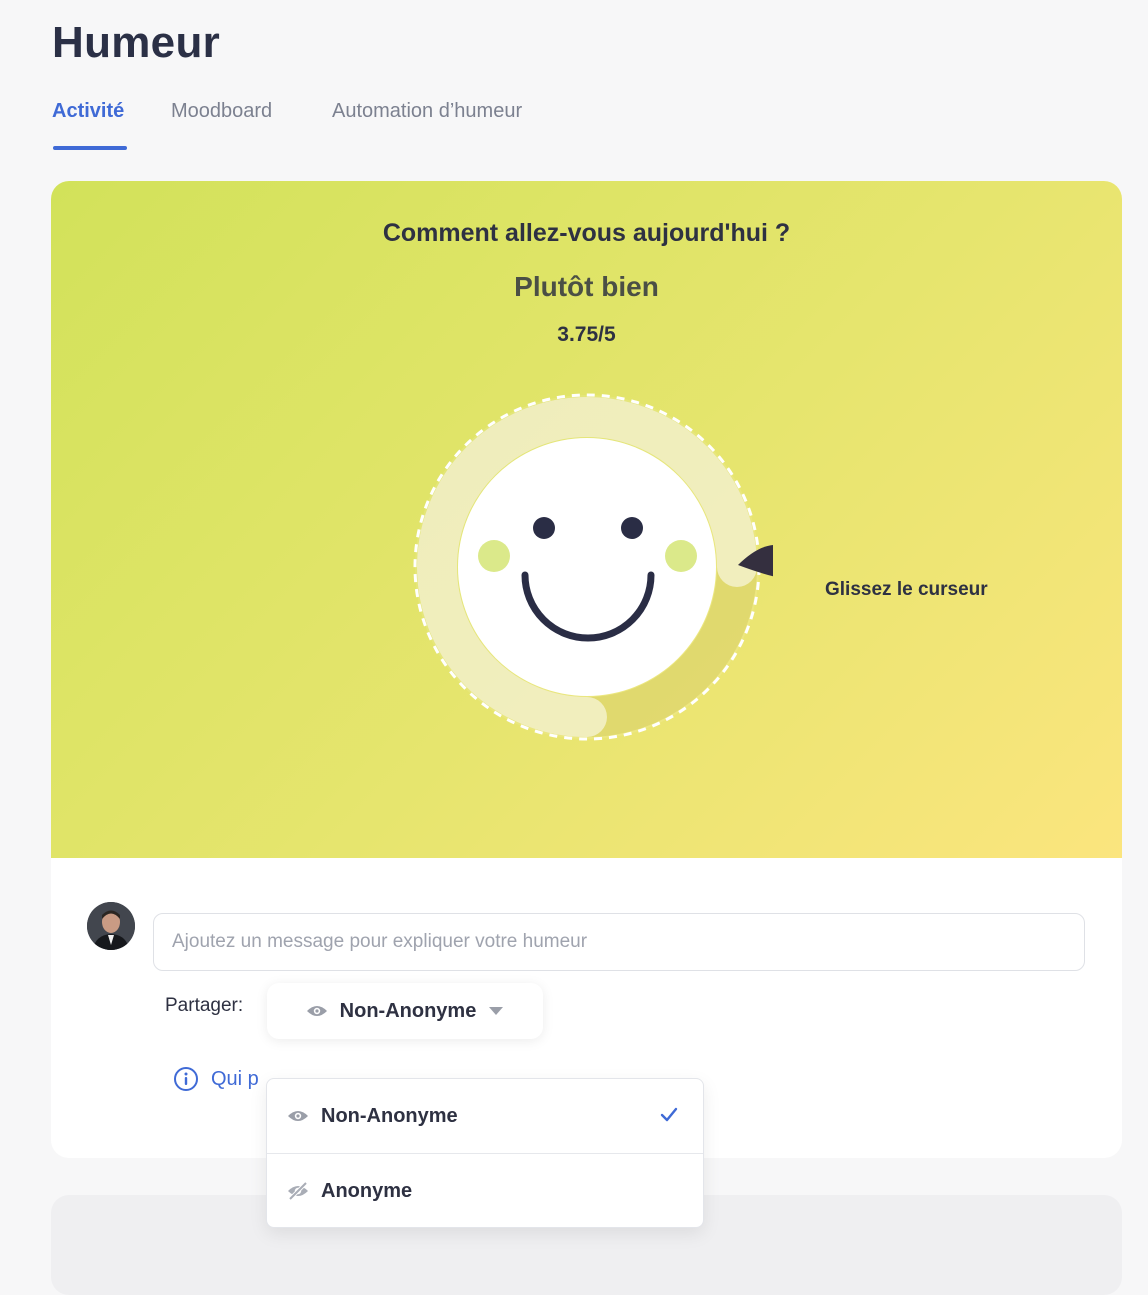 This screenshot has width=1148, height=1295. I want to click on tab-automation-humeur: Automation d’humeur, so click(427, 111).